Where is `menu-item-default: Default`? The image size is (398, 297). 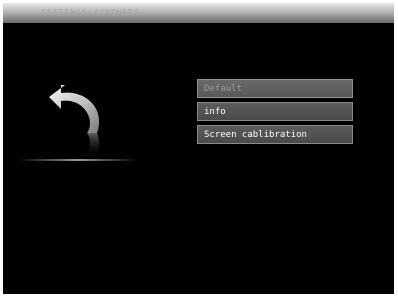 menu-item-default: Default is located at coordinates (275, 88).